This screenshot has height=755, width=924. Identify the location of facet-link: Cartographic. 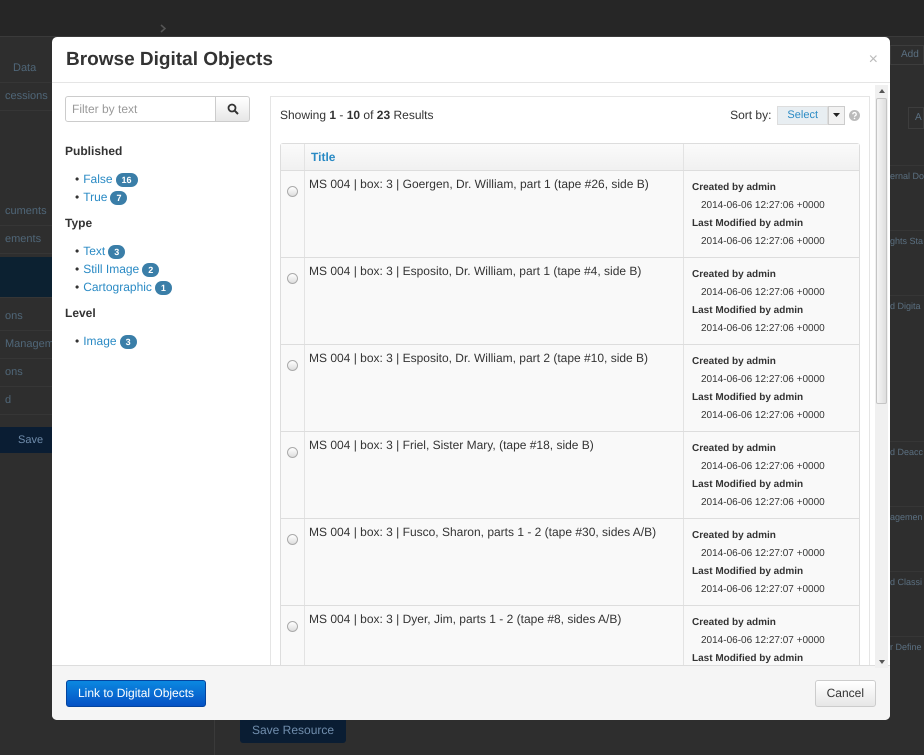
(117, 287).